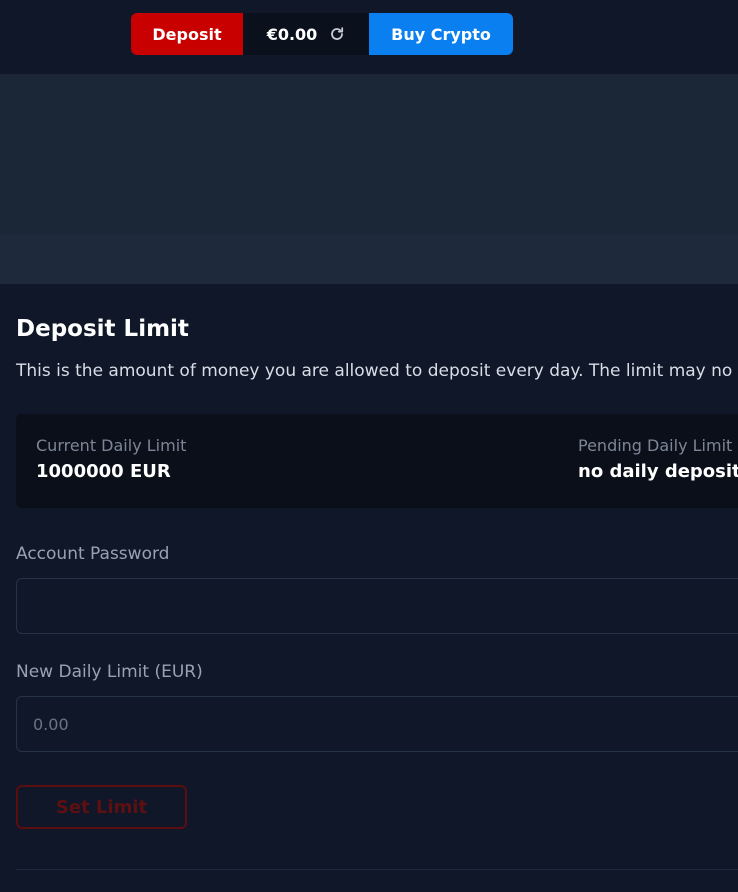 The image size is (738, 892). Describe the element at coordinates (187, 34) in the screenshot. I see `deposit-button: Deposit` at that location.